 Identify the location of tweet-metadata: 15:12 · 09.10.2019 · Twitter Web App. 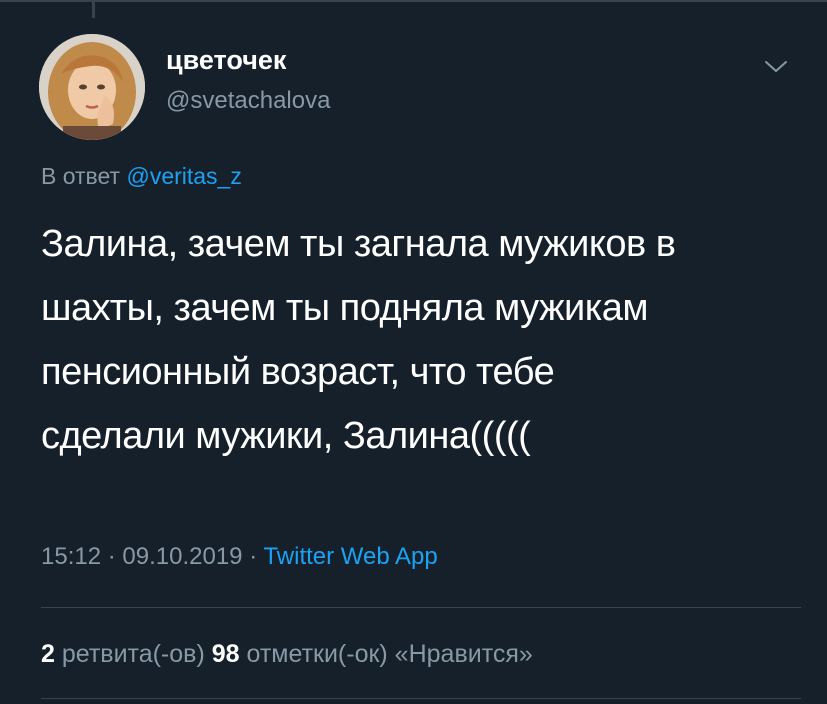
(239, 557).